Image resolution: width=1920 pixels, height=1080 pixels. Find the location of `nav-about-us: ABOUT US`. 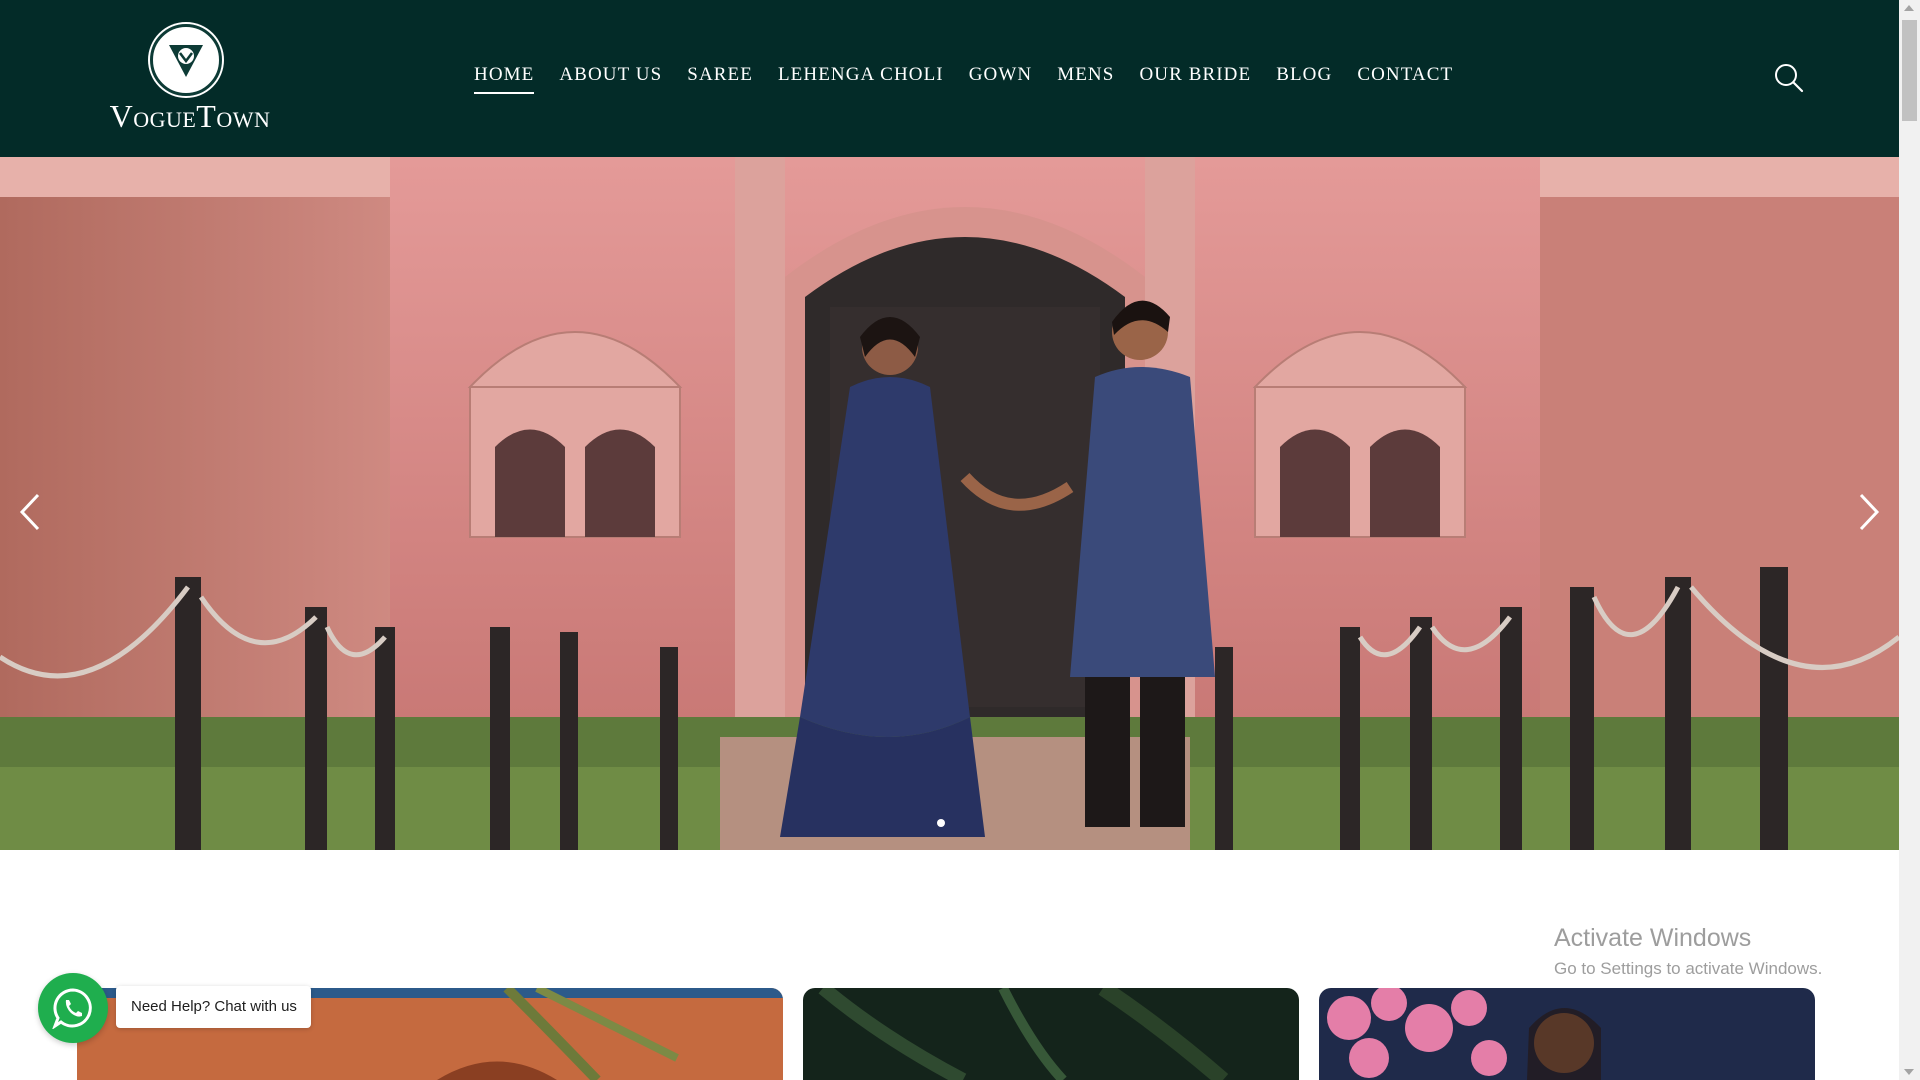

nav-about-us: ABOUT US is located at coordinates (610, 78).